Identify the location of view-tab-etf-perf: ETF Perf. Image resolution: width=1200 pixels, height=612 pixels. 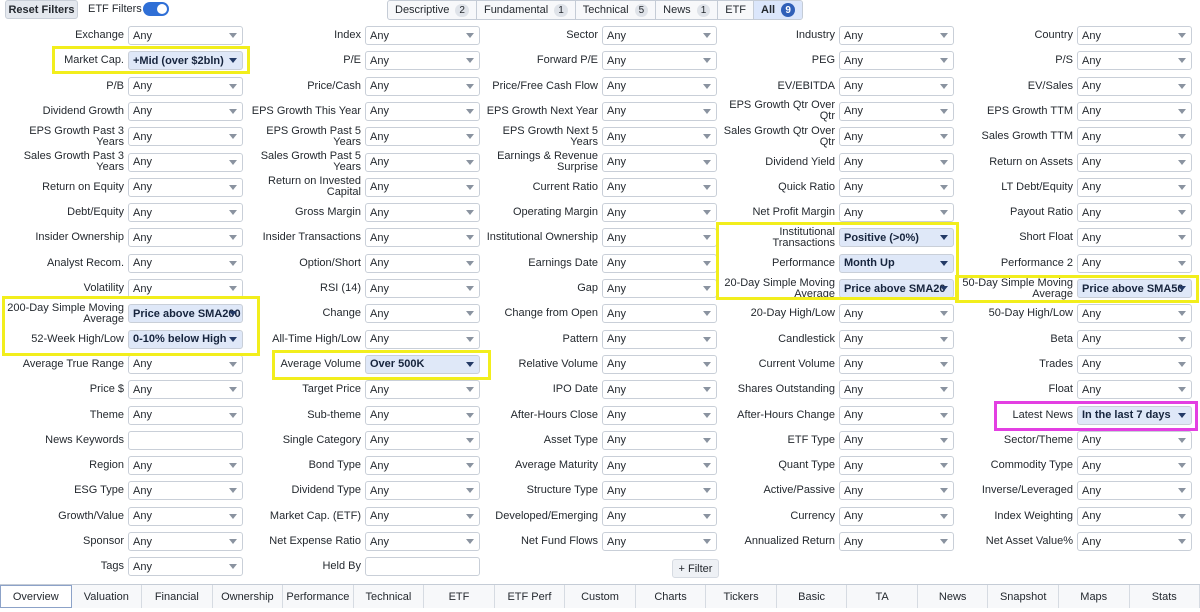
(530, 596).